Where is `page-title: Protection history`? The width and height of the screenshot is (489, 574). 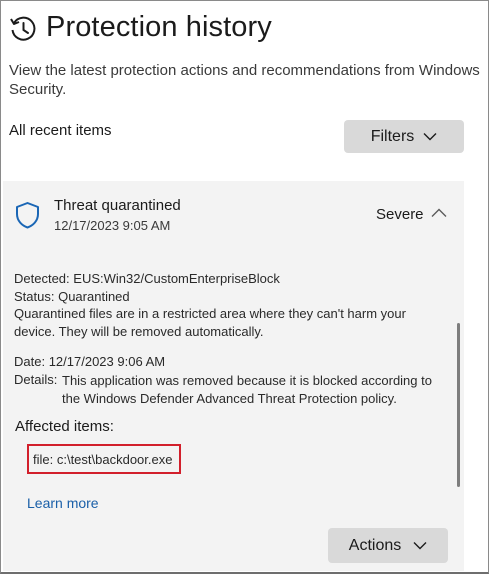 page-title: Protection history is located at coordinates (159, 27).